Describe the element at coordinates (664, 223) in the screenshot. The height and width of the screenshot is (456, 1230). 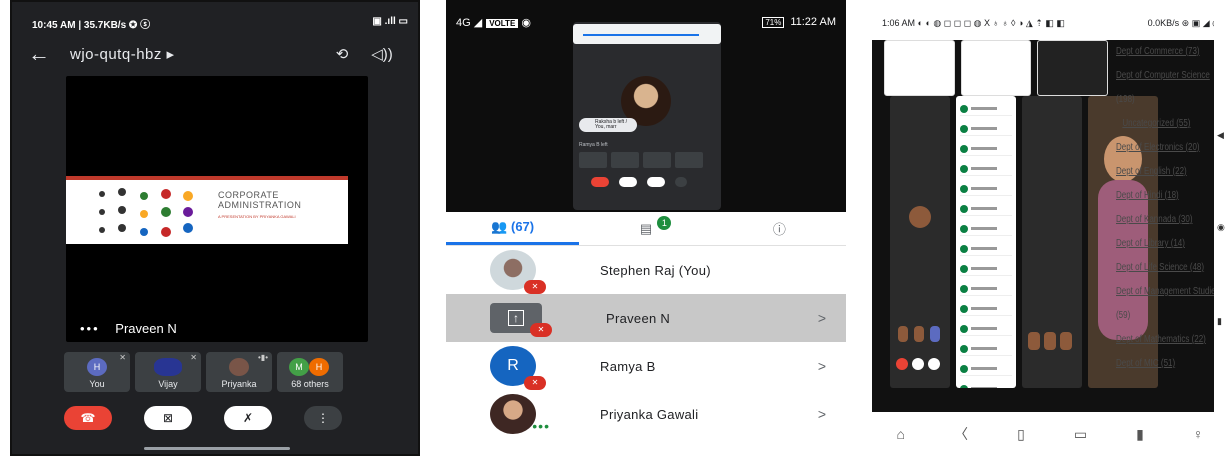
I see `chat-badge: 1` at that location.